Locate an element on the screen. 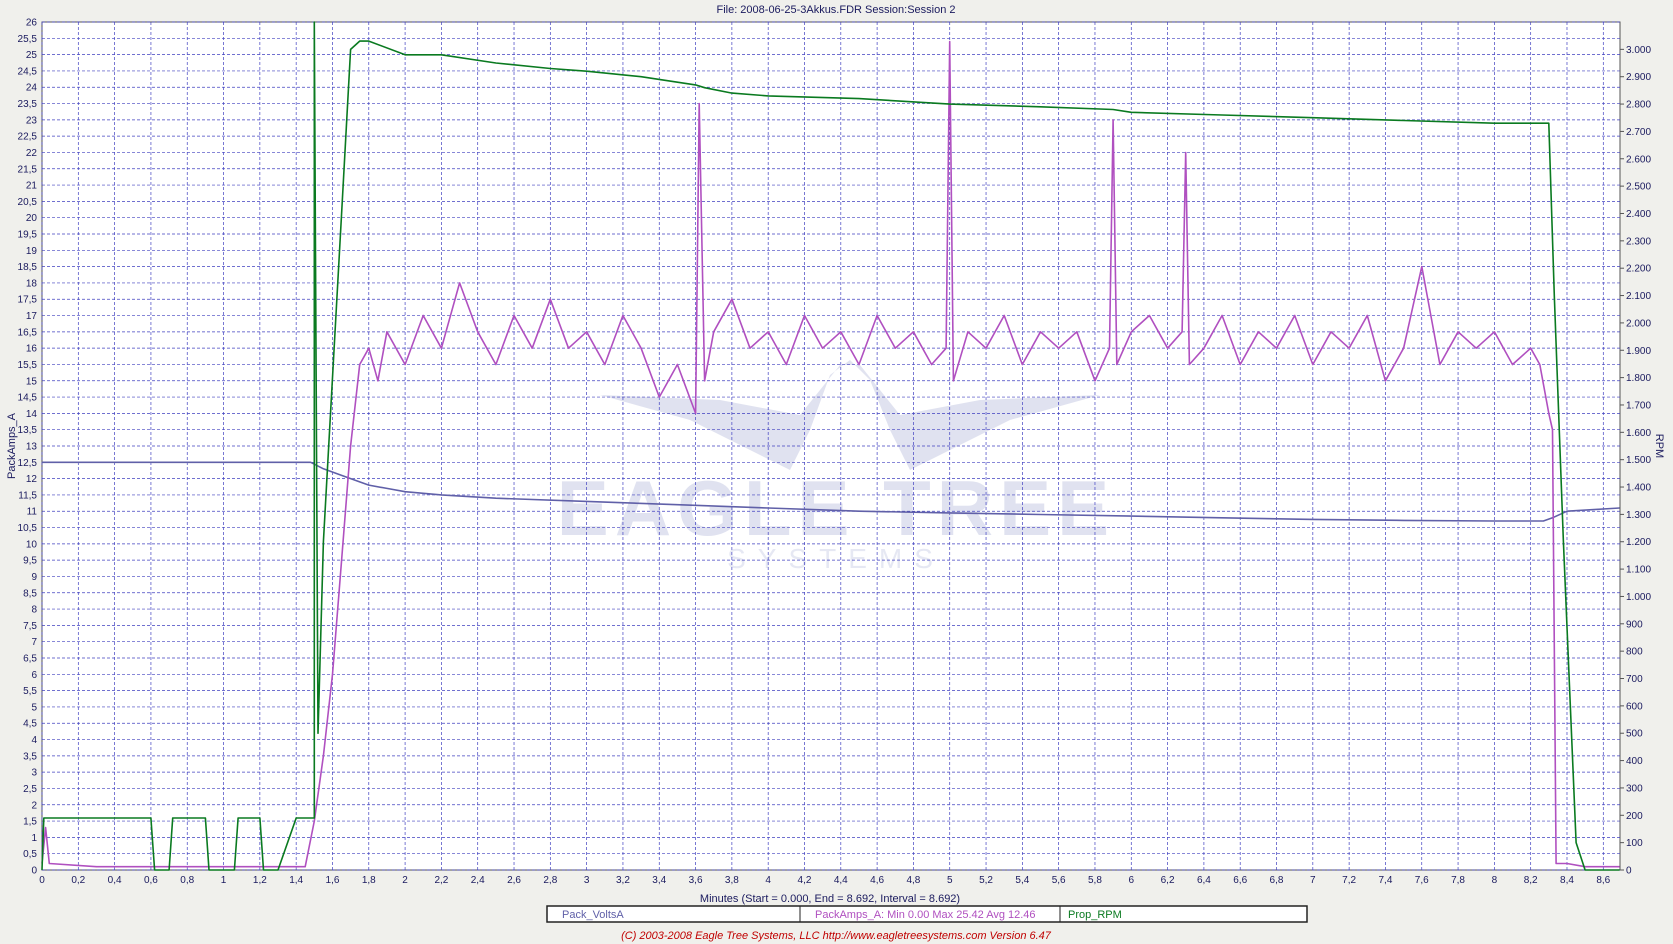 The image size is (1673, 944). y-right-tick-label: 1.600 is located at coordinates (1638, 433).